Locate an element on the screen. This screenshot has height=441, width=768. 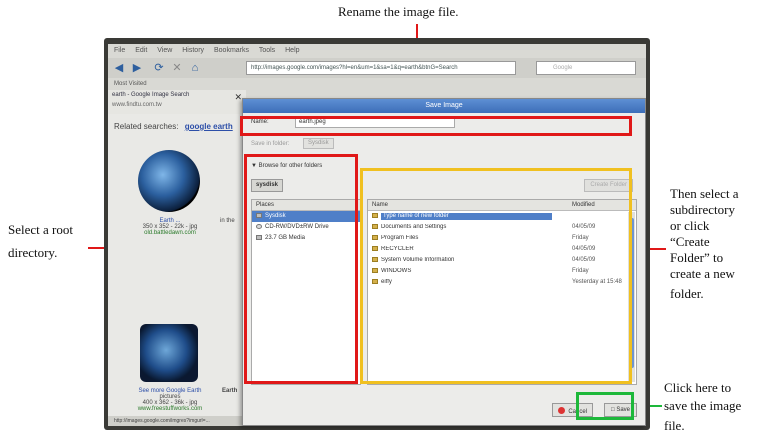
related-link: google earth is located at coordinates (209, 126).